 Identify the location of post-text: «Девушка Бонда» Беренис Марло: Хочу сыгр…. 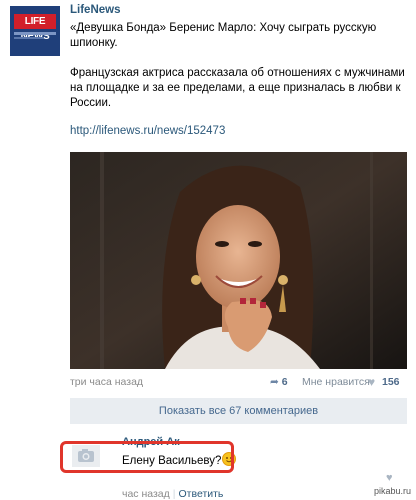
(240, 66).